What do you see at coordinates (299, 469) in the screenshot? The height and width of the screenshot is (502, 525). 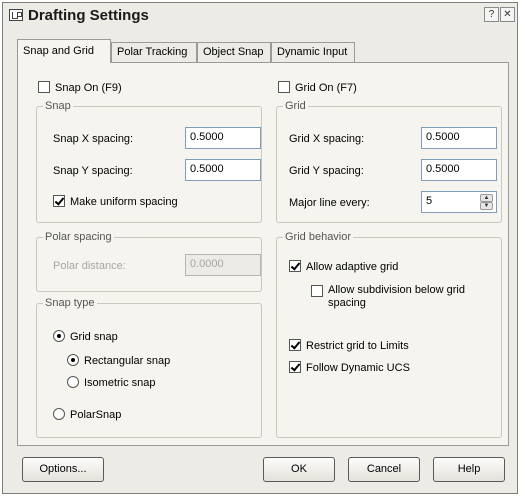 I see `ok-button: OK` at bounding box center [299, 469].